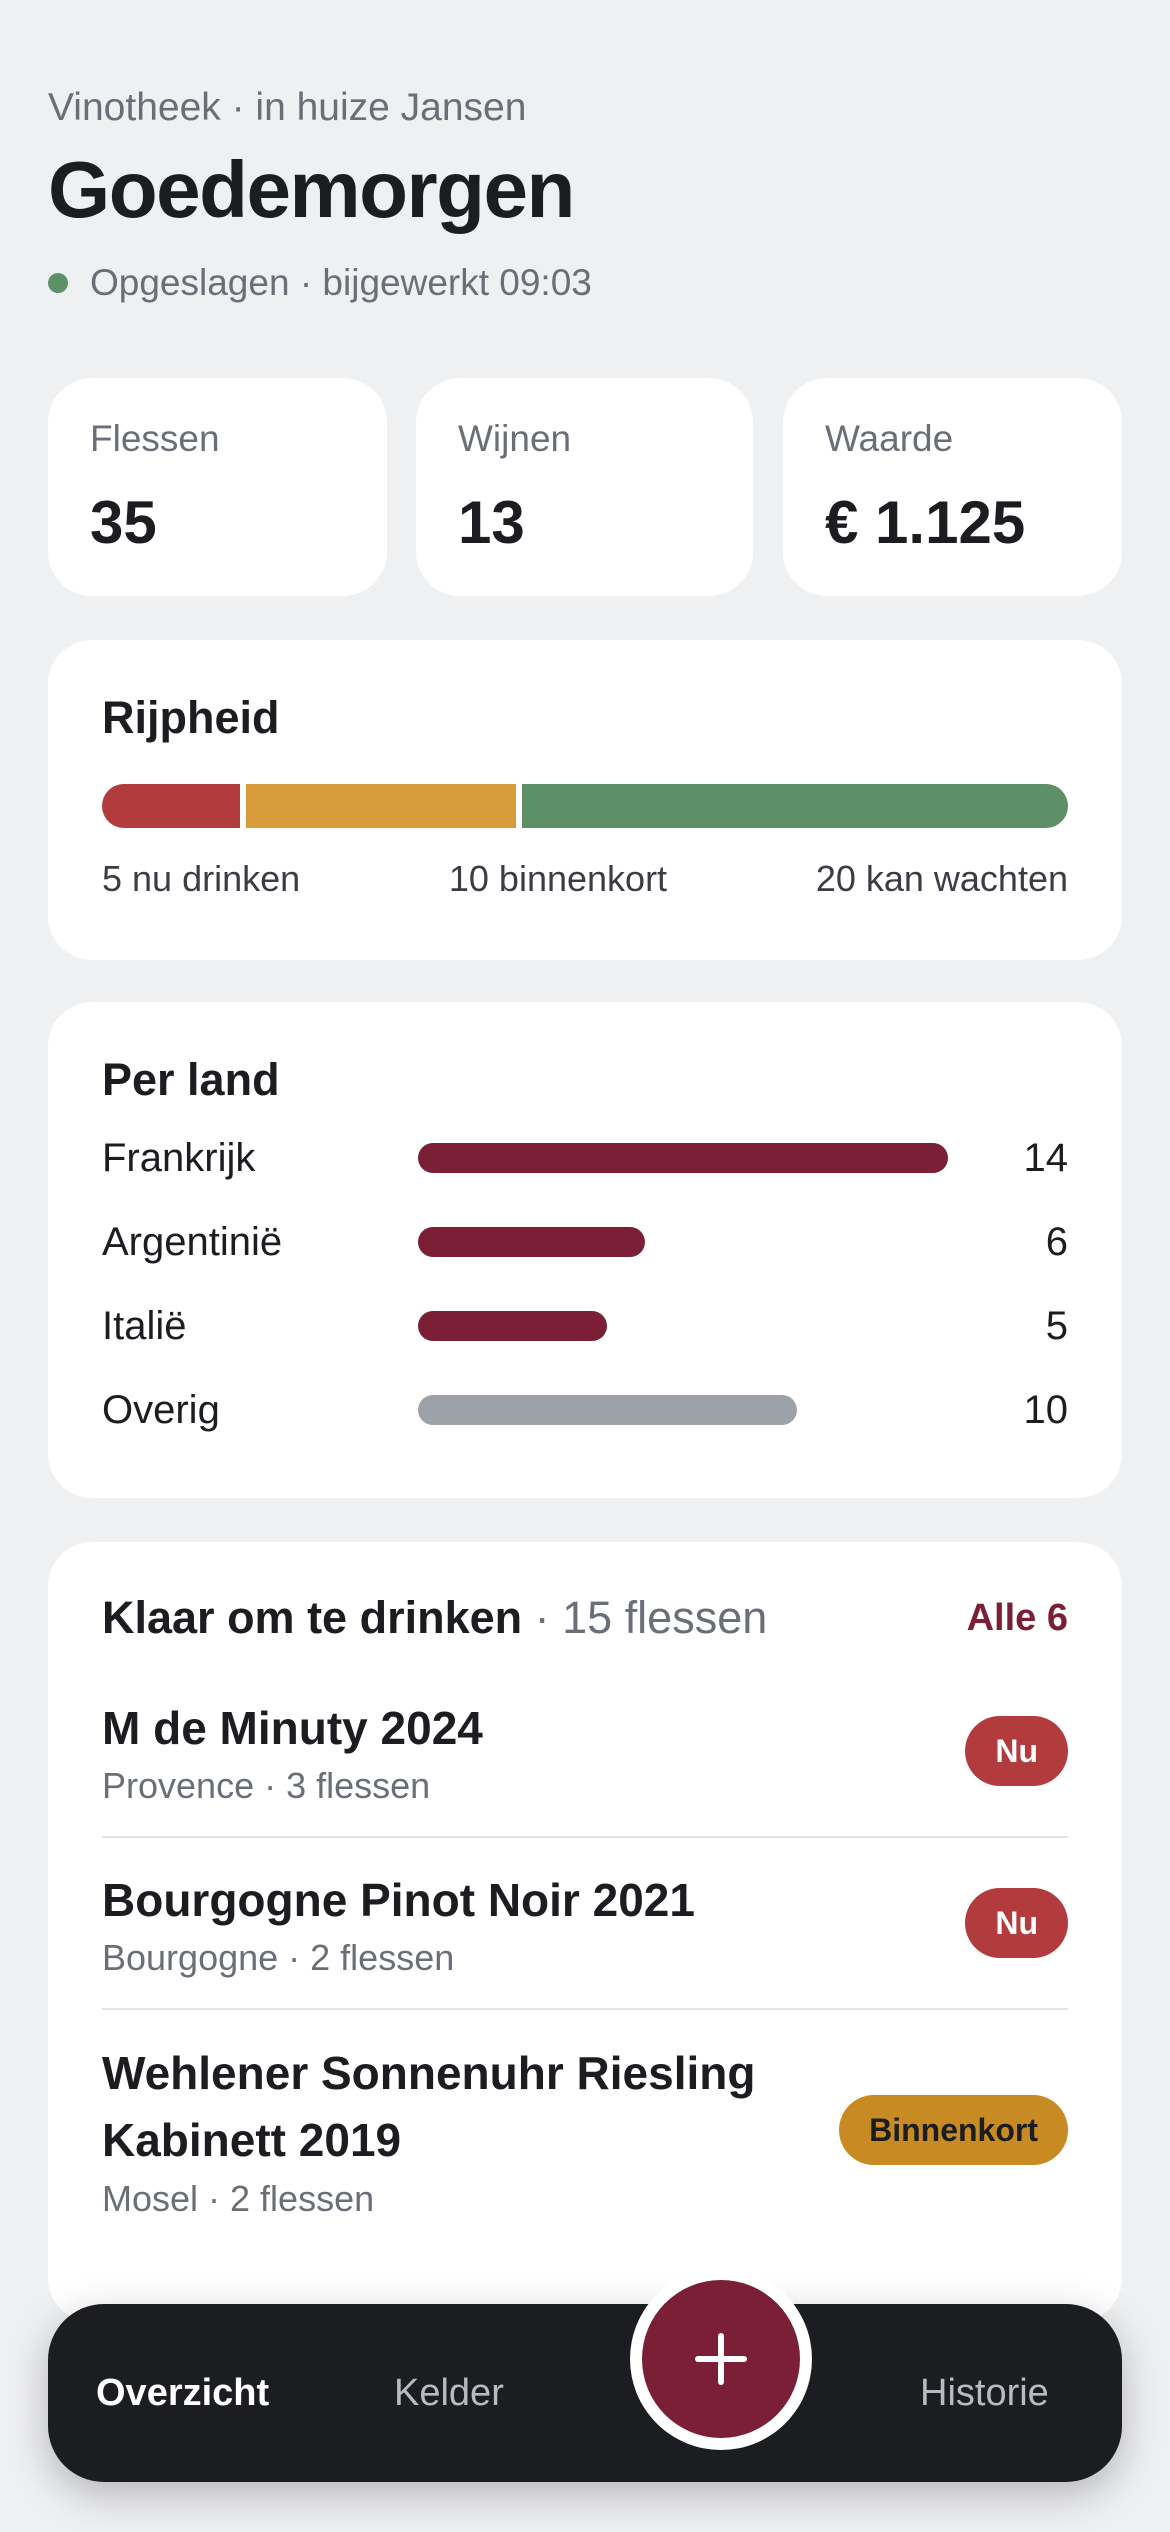 The height and width of the screenshot is (2532, 1170). What do you see at coordinates (179, 1157) in the screenshot?
I see `country-name: Frankrijk` at bounding box center [179, 1157].